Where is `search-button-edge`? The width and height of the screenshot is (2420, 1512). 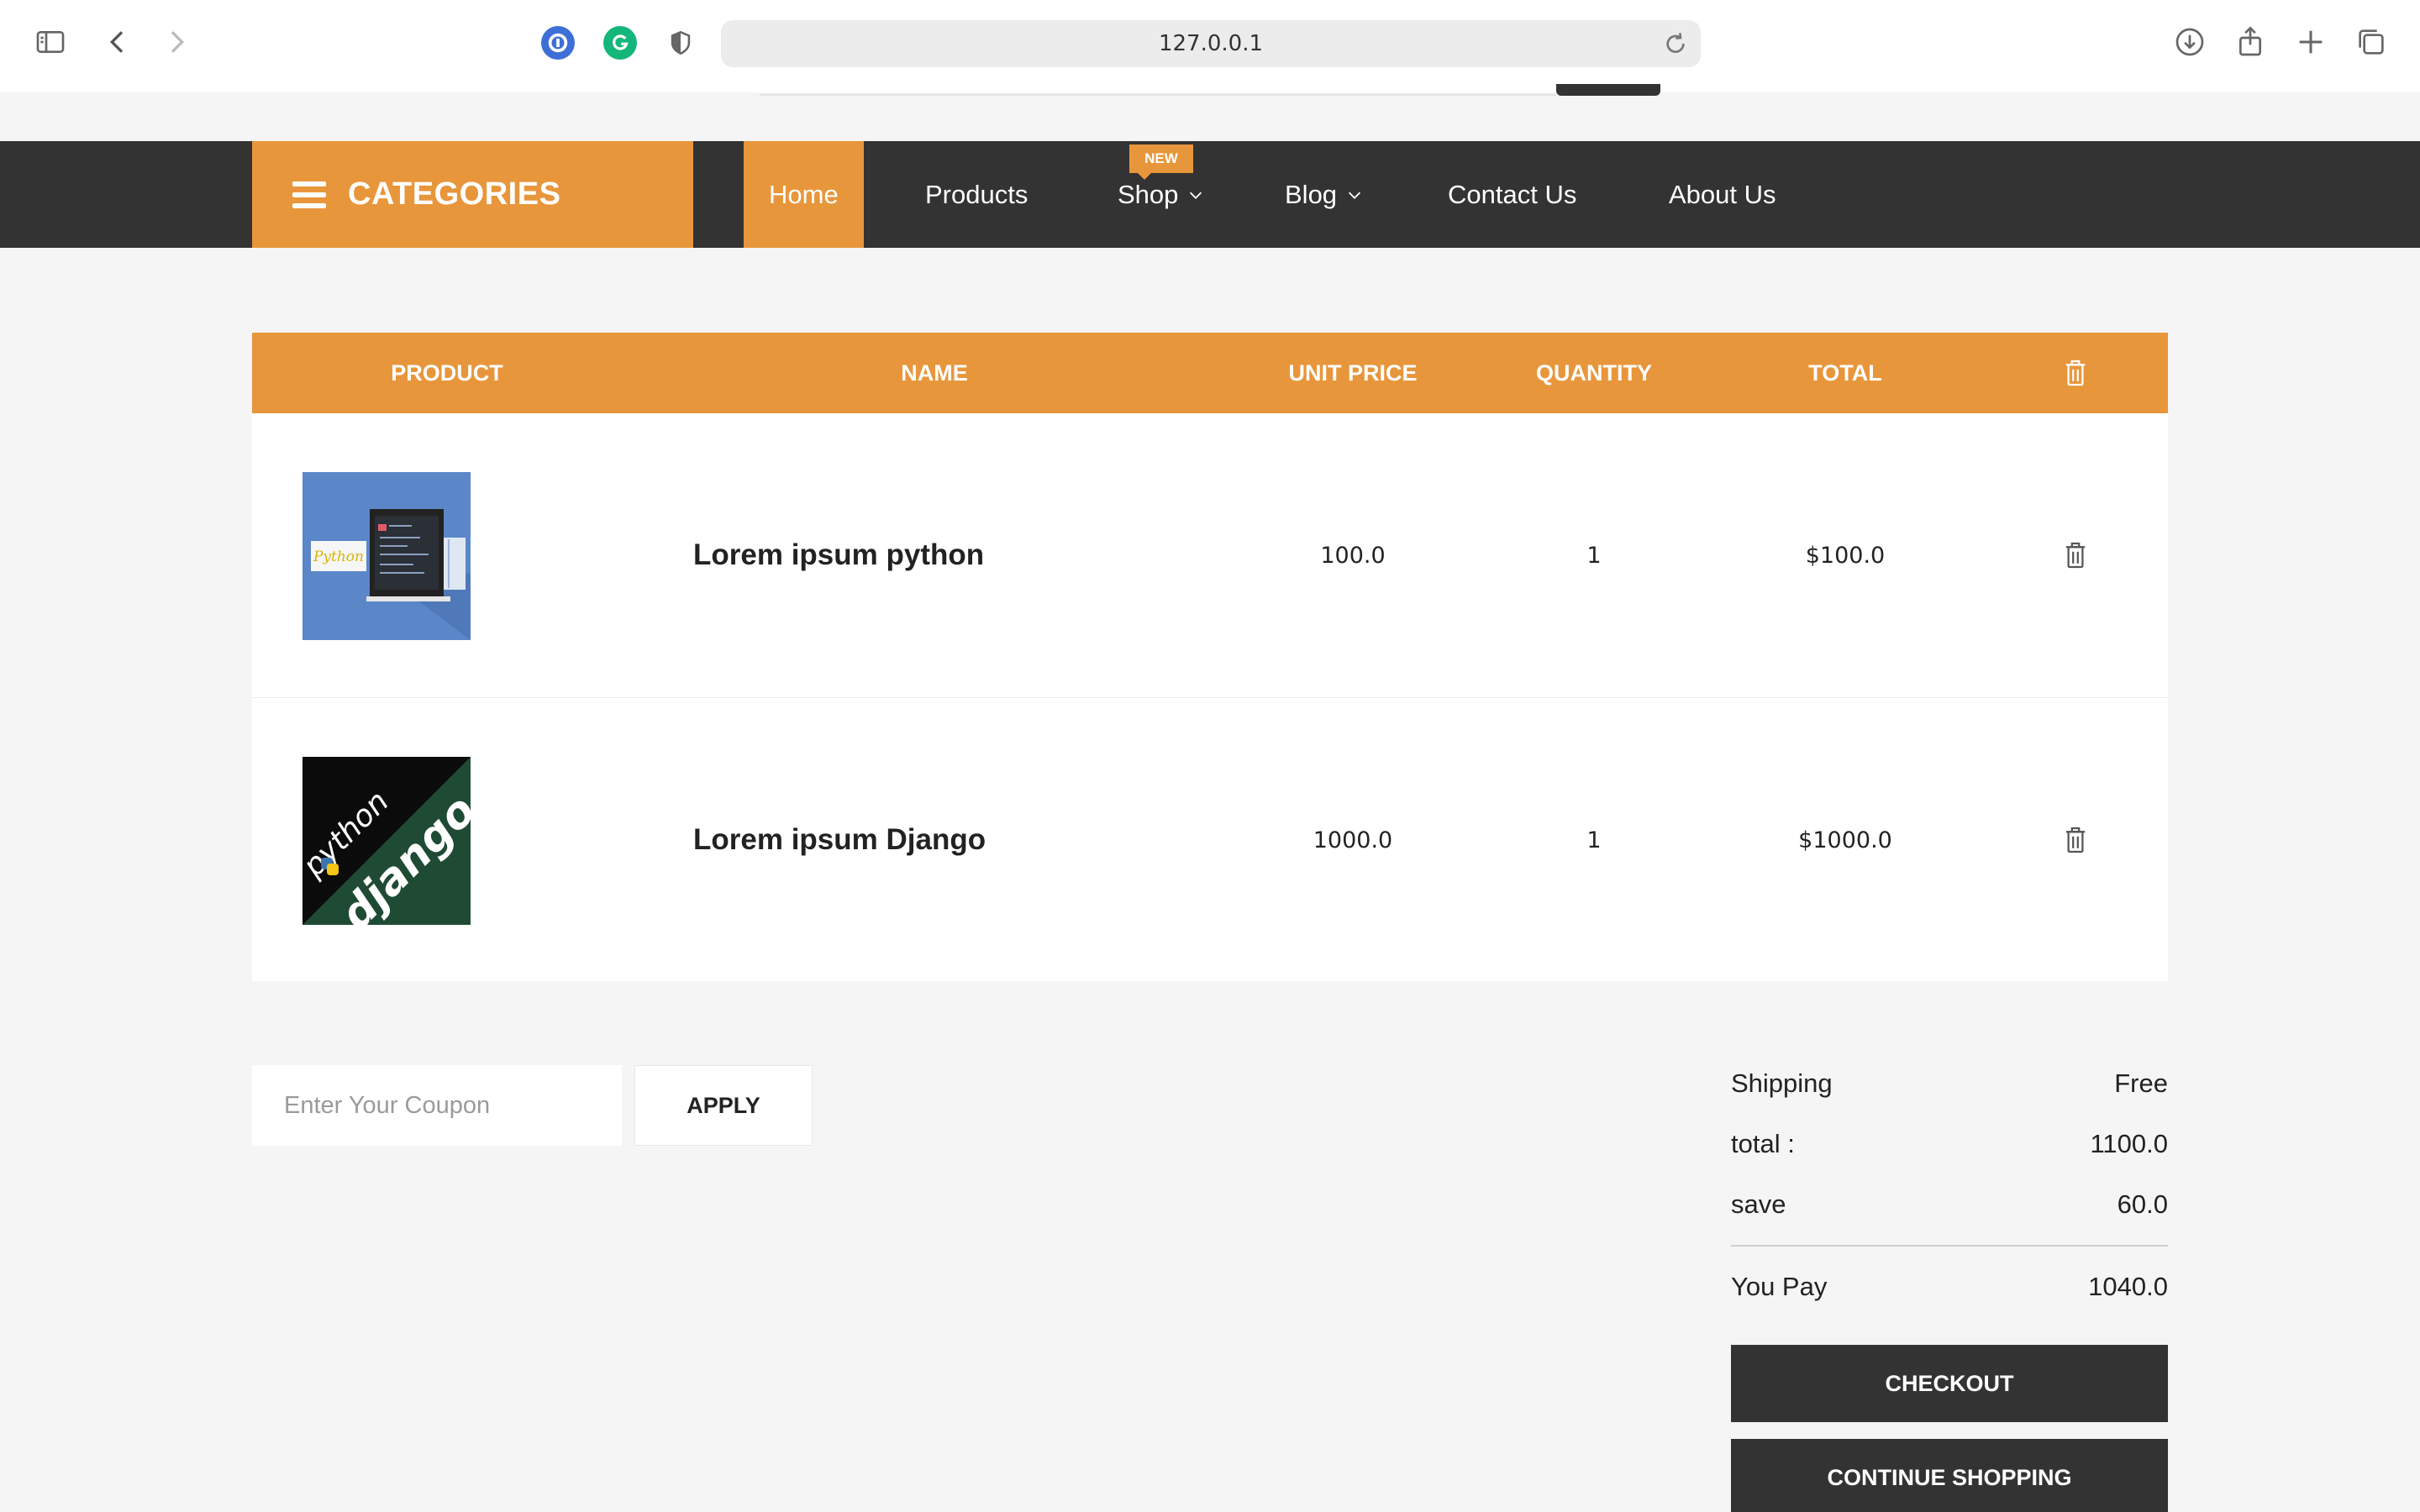 search-button-edge is located at coordinates (1608, 90).